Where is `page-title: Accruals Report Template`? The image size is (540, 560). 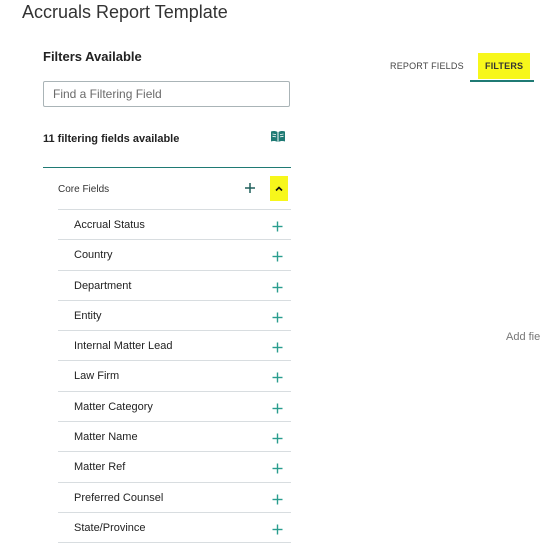
page-title: Accruals Report Template is located at coordinates (125, 12).